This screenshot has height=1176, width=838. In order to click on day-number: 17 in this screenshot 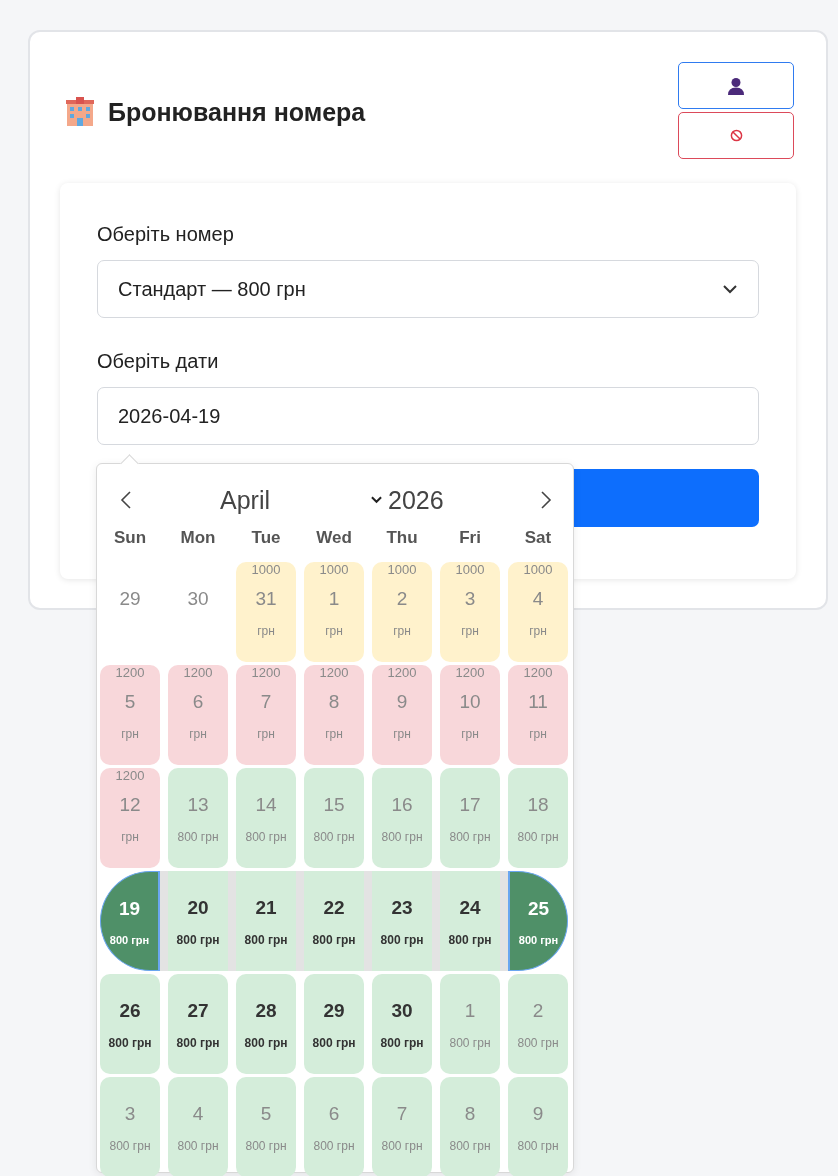, I will do `click(470, 805)`.